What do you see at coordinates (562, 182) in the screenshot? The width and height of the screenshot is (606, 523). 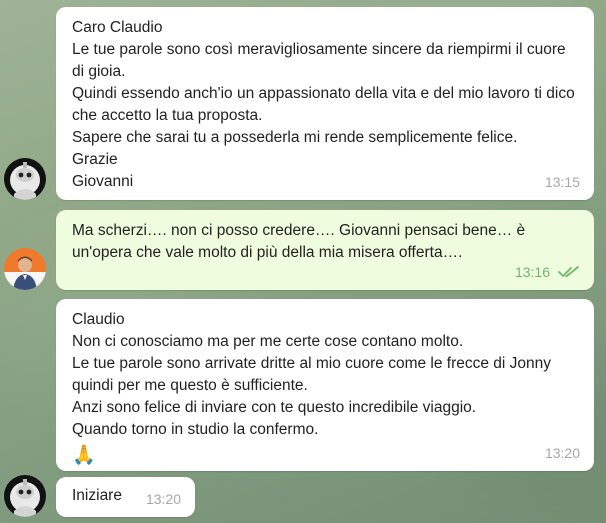 I see `message-time: 13:15` at bounding box center [562, 182].